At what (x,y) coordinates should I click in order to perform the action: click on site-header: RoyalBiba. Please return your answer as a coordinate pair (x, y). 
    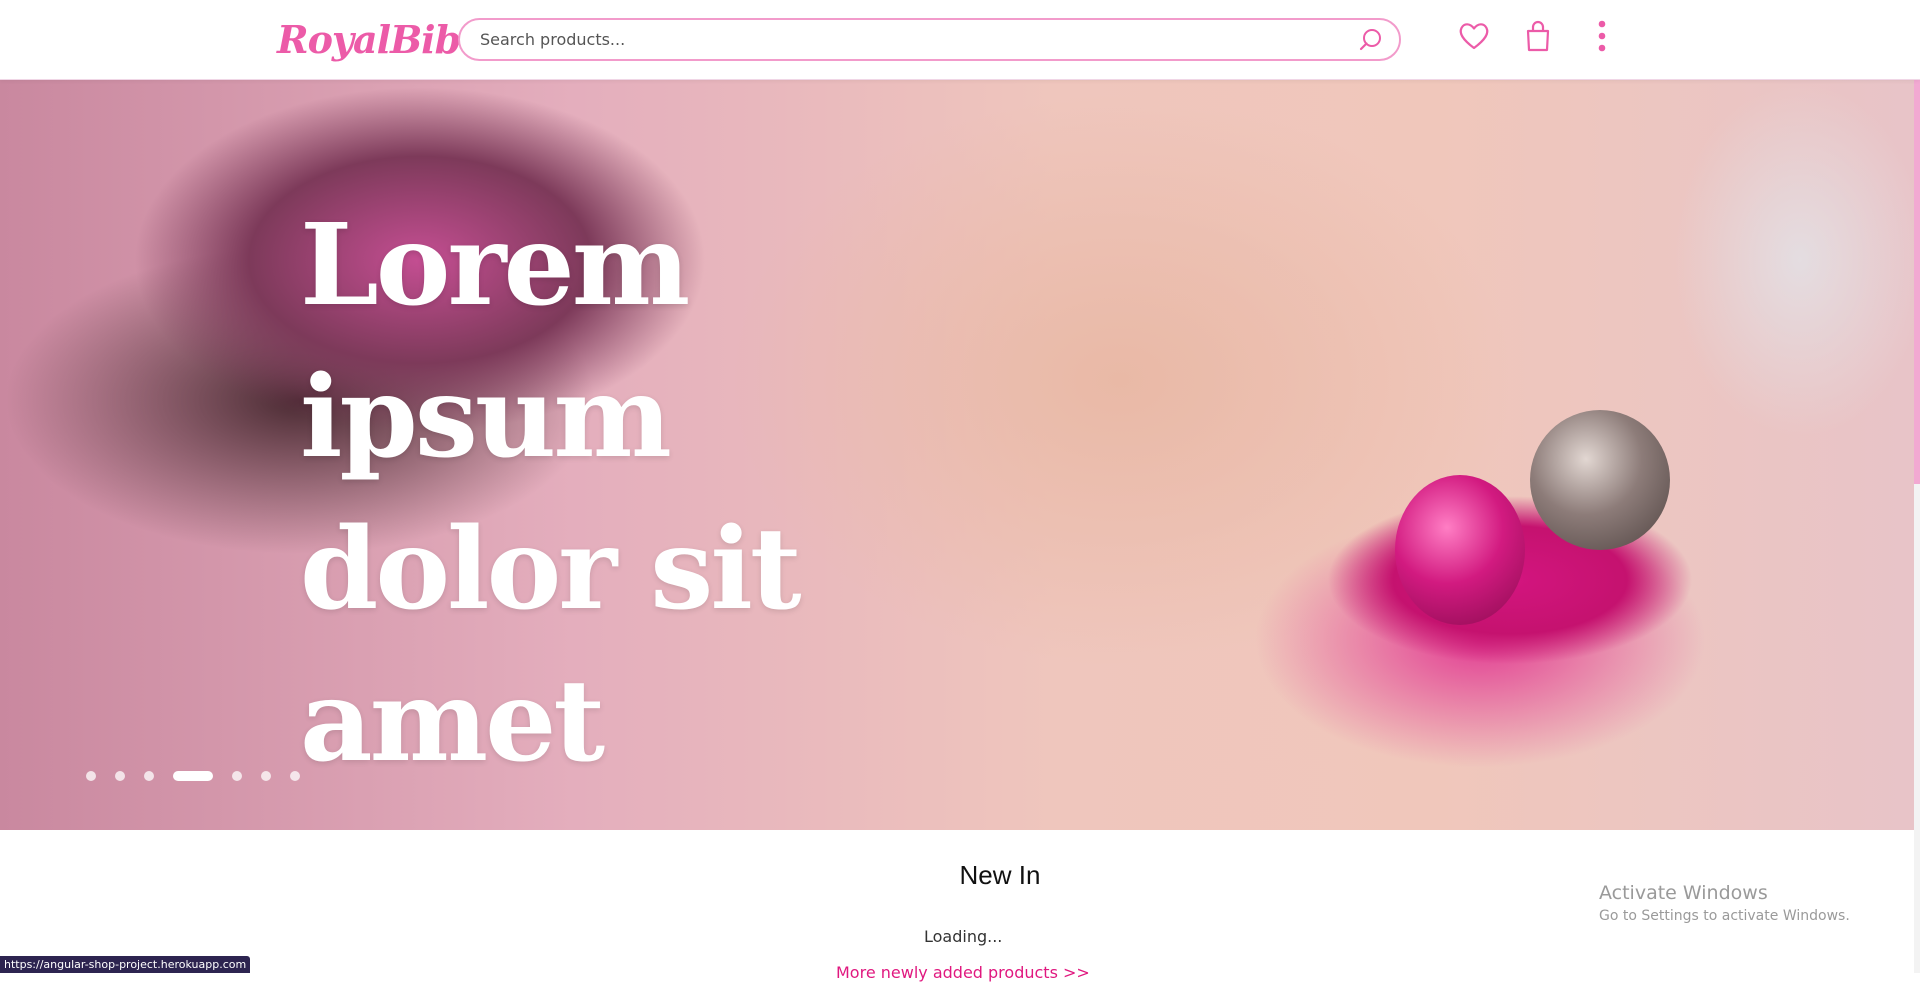
    Looking at the image, I should click on (960, 40).